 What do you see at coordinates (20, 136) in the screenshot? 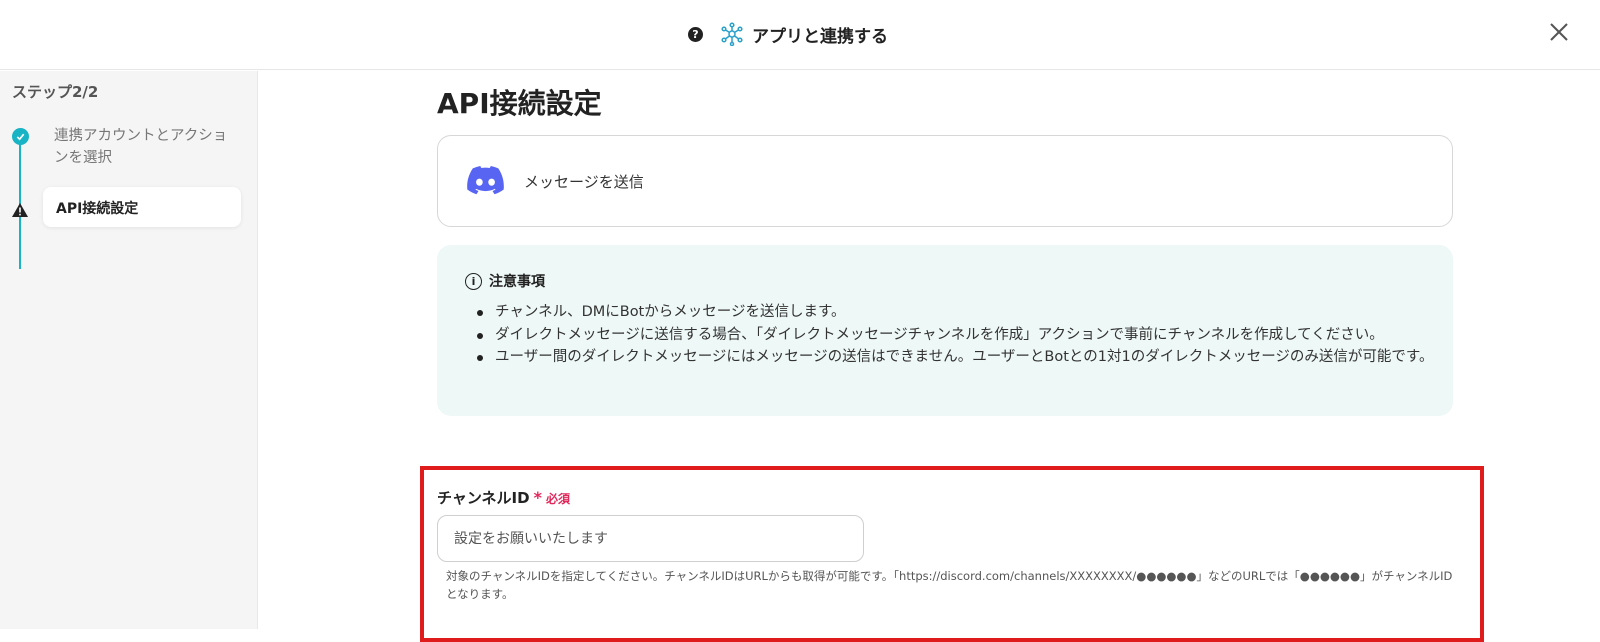
I see `check-circle-icon` at bounding box center [20, 136].